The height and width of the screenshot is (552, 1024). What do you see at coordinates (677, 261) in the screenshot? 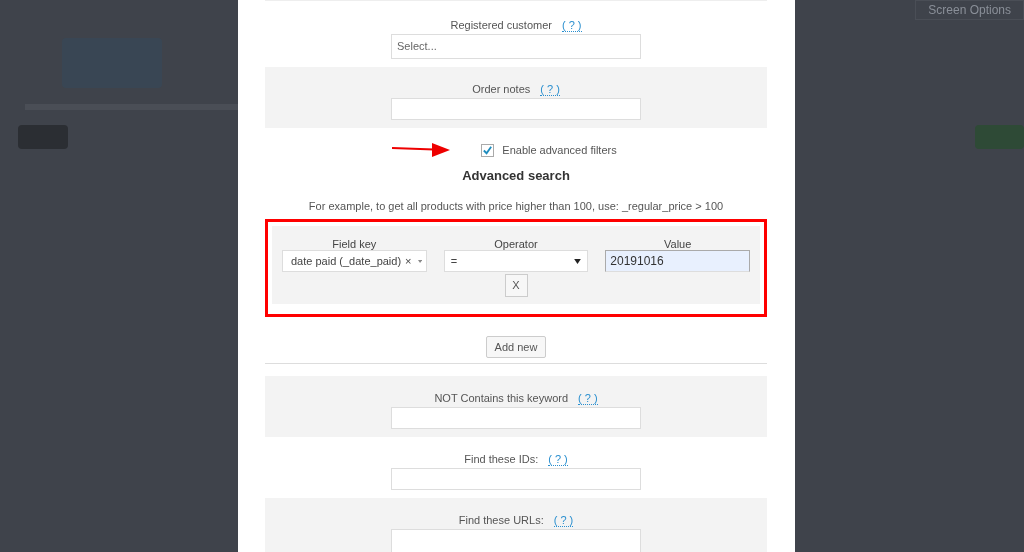
I see `value-field: 20191016` at bounding box center [677, 261].